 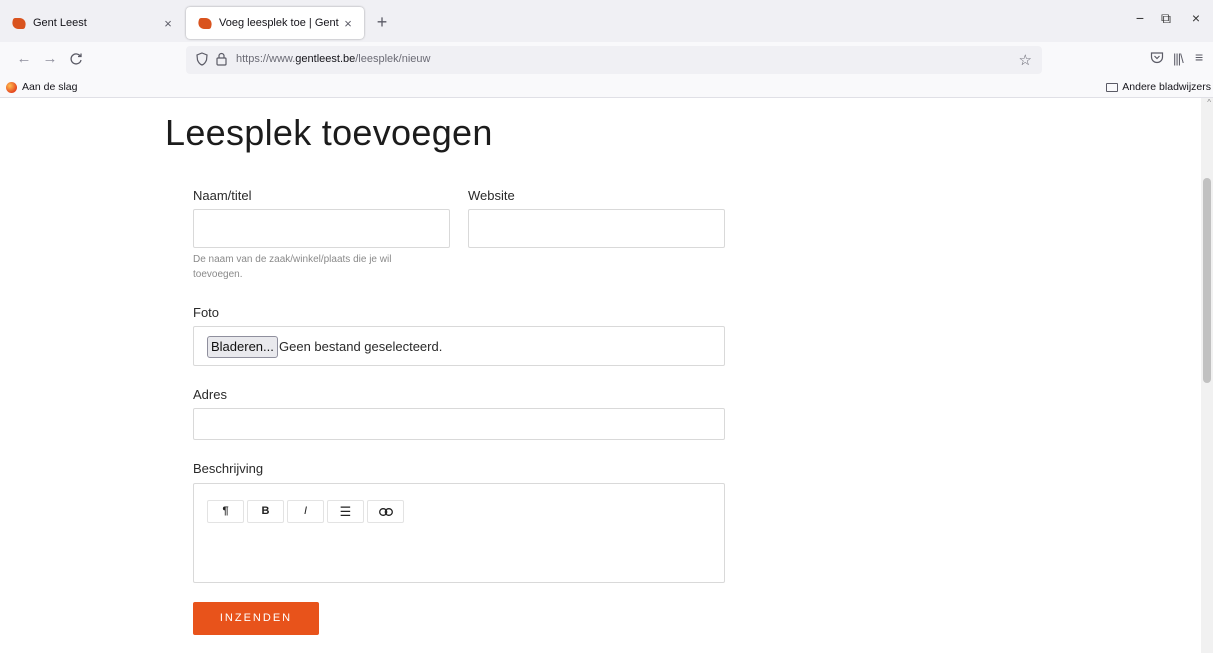 What do you see at coordinates (1196, 18) in the screenshot?
I see `close-window-button: ×` at bounding box center [1196, 18].